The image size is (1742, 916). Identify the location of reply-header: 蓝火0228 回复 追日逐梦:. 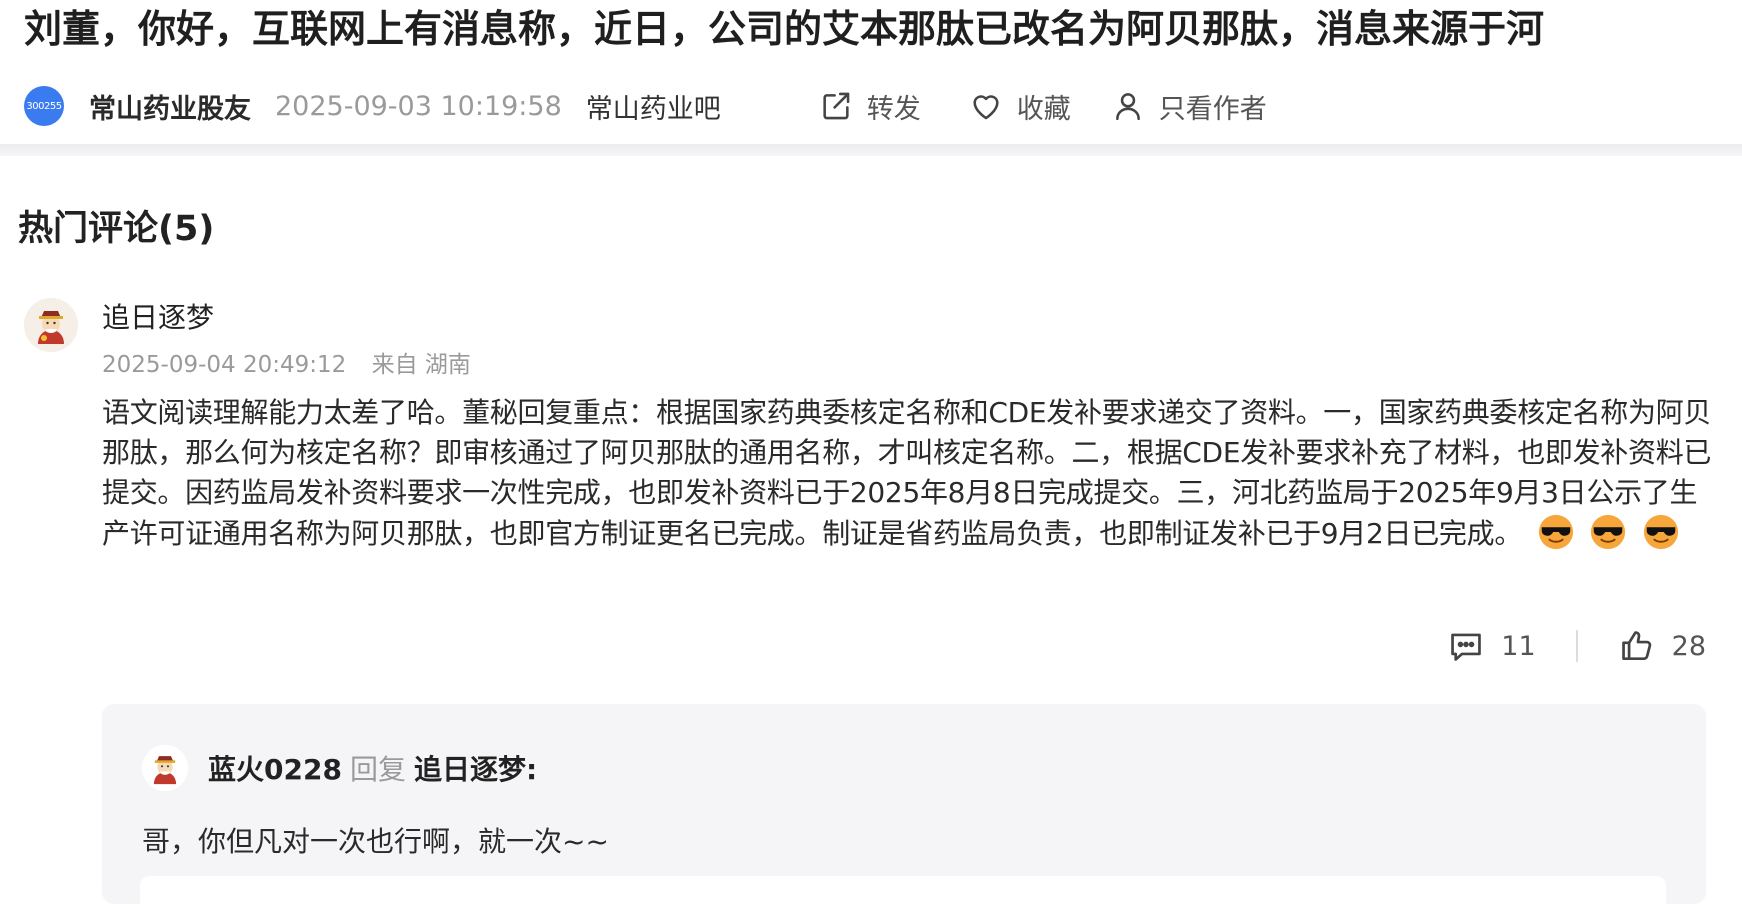
(339, 768).